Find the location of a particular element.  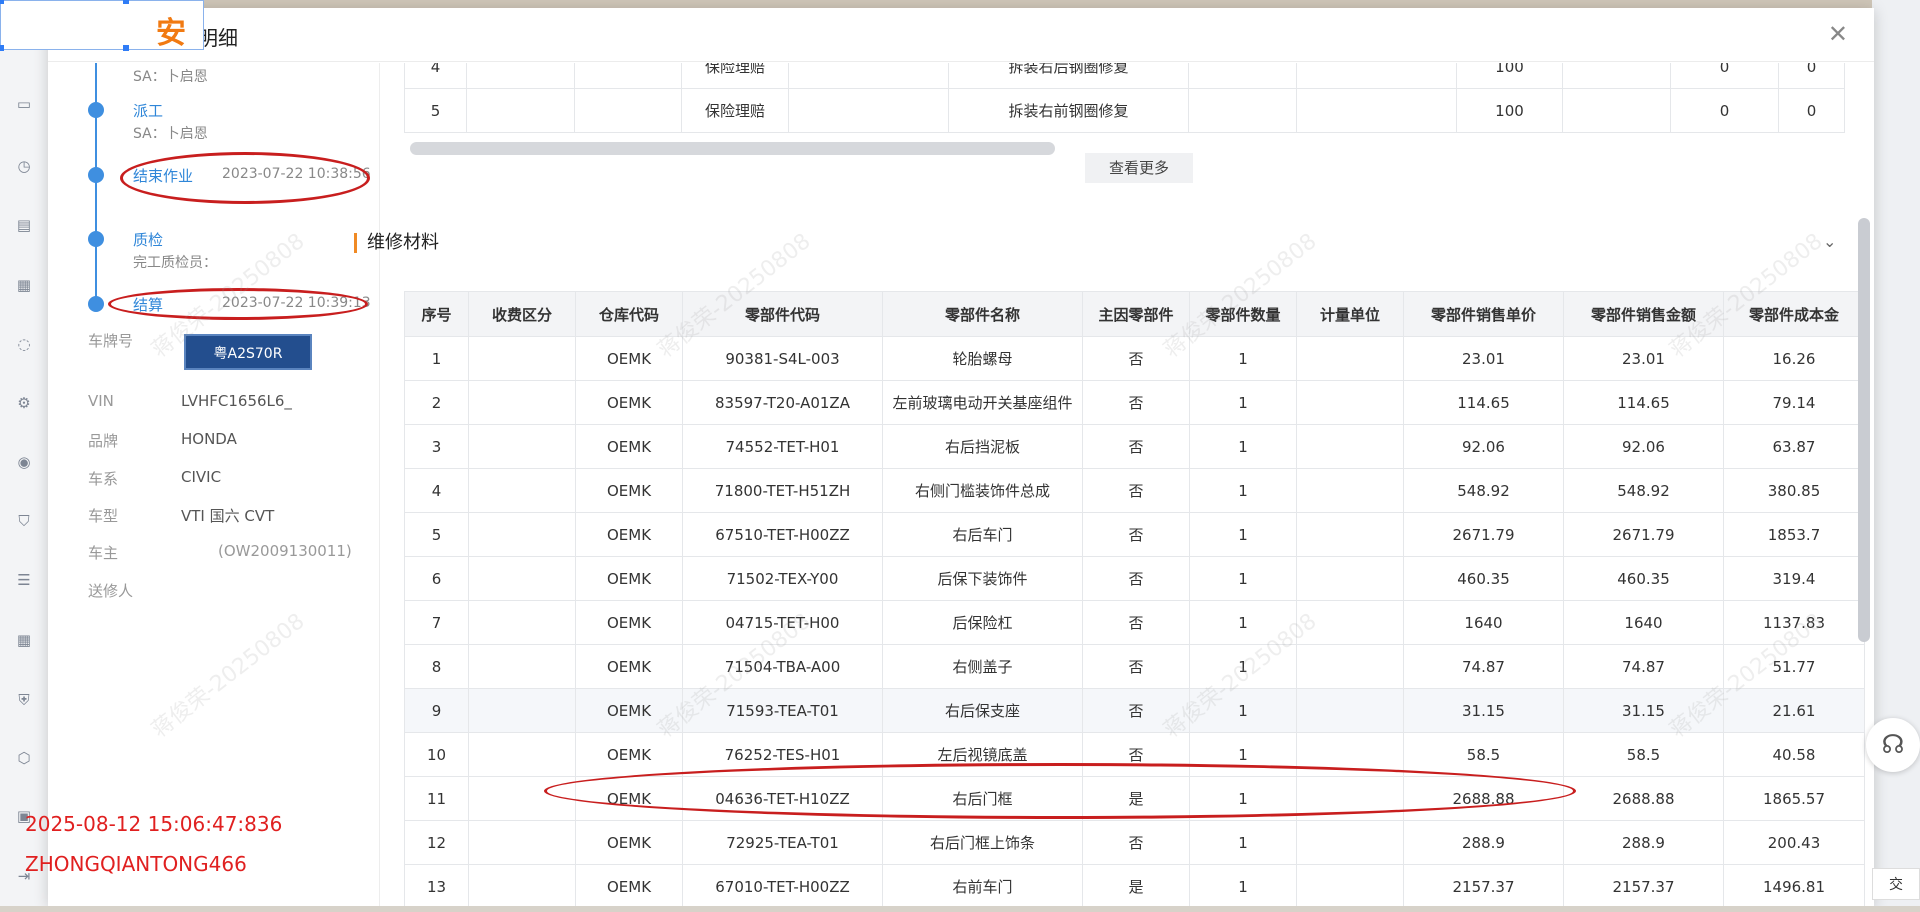

apps-icon: ▦ is located at coordinates (24, 640).